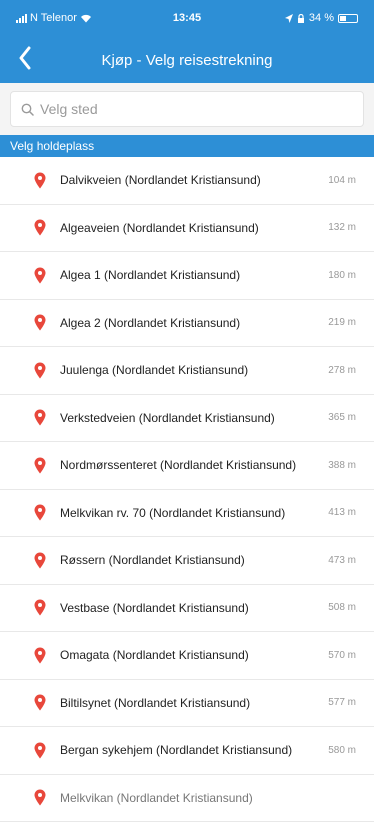 The height and width of the screenshot is (822, 374). Describe the element at coordinates (187, 20) in the screenshot. I see `status-bar: N Telenor 13:45 34 %` at that location.